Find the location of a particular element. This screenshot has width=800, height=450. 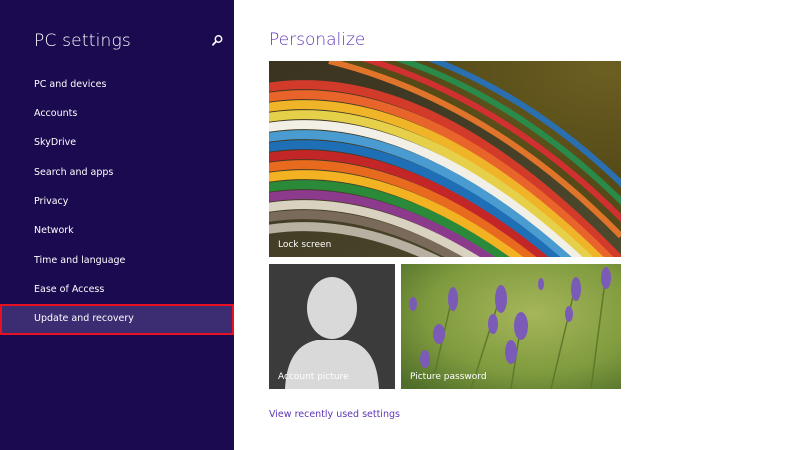

lock-screen-label: Lock screen is located at coordinates (305, 245).